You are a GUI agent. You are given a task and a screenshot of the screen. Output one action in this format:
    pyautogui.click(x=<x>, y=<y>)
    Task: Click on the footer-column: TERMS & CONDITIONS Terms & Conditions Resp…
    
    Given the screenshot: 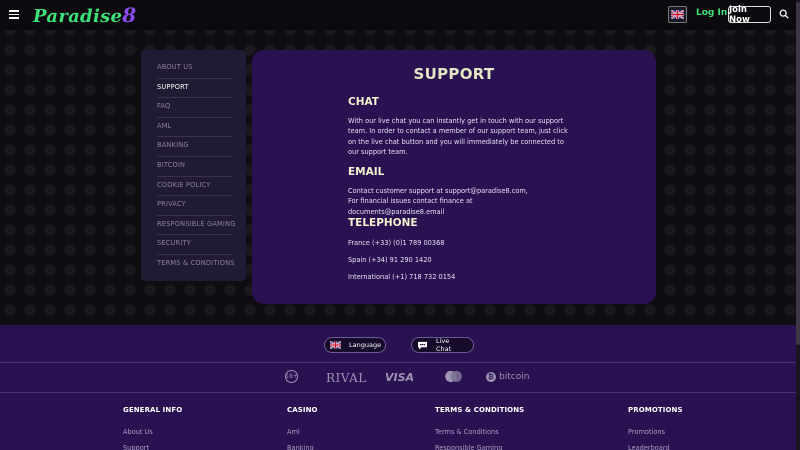 What is the action you would take?
    pyautogui.click(x=479, y=428)
    